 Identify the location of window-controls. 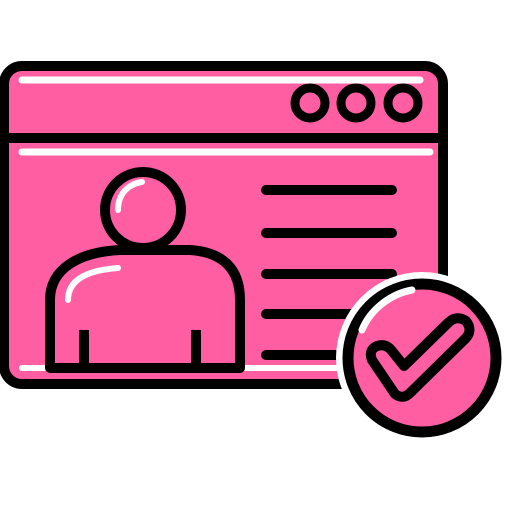
(356, 103).